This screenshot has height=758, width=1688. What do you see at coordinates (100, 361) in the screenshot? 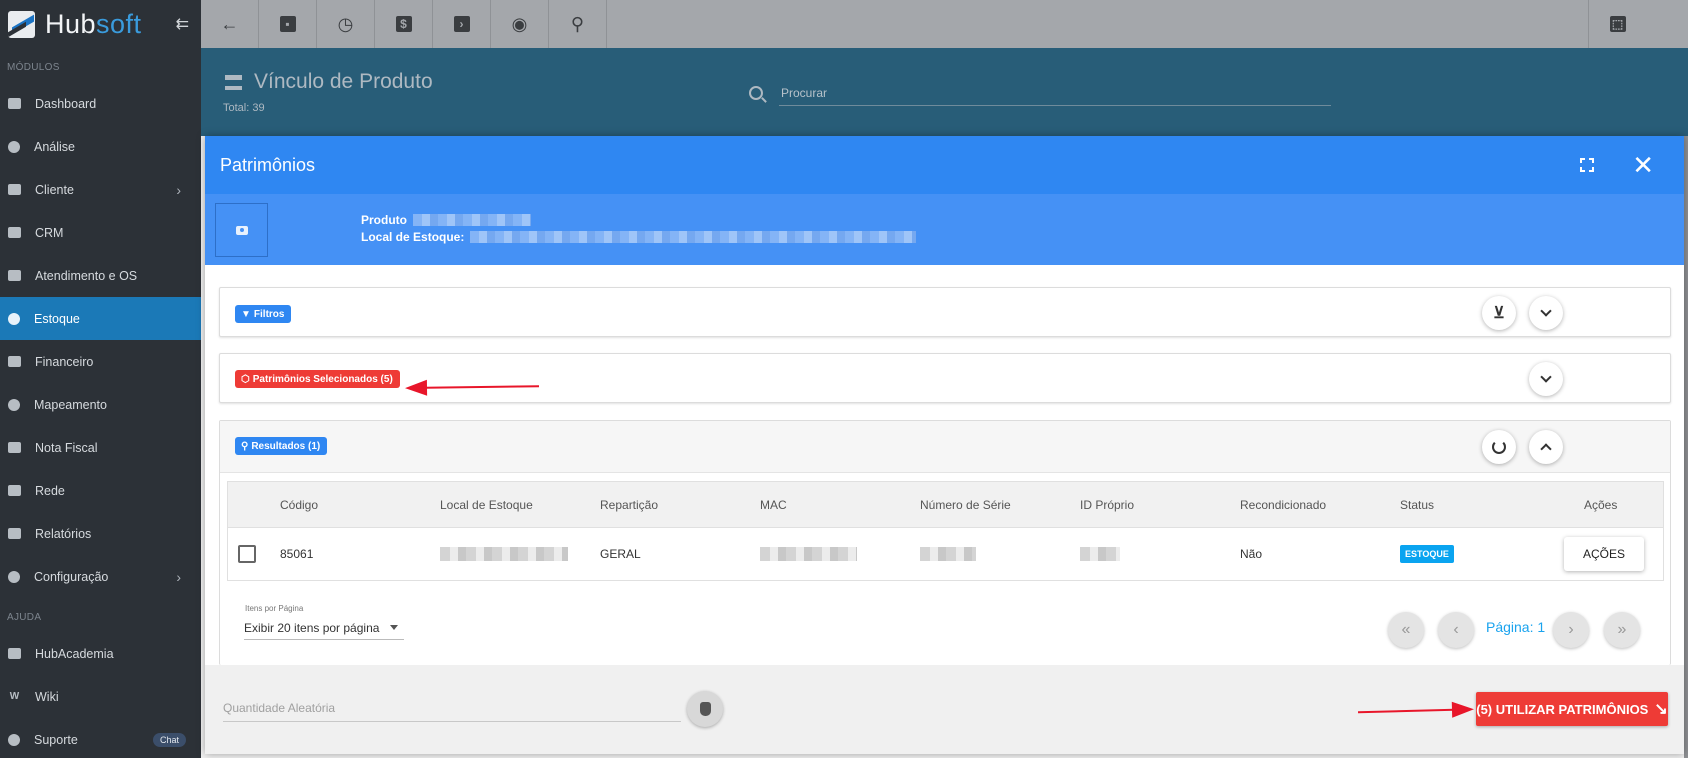
I see `sidebar-item-financeiro: Financeiro` at bounding box center [100, 361].